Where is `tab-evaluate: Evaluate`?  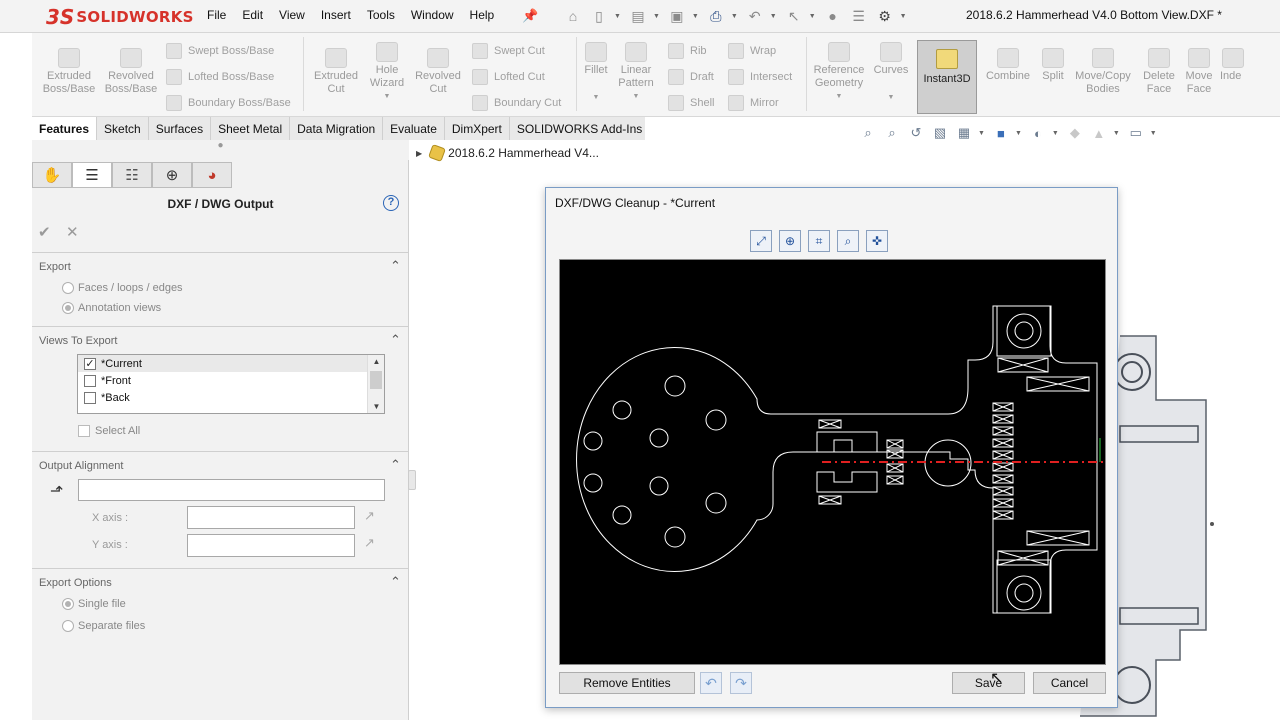
tab-evaluate: Evaluate is located at coordinates (414, 128).